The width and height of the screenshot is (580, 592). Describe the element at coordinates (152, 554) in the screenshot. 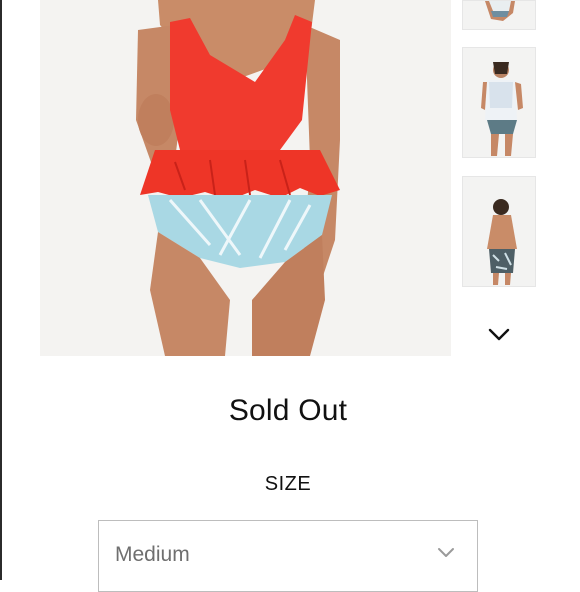

I see `size-selected-value: Medium` at that location.